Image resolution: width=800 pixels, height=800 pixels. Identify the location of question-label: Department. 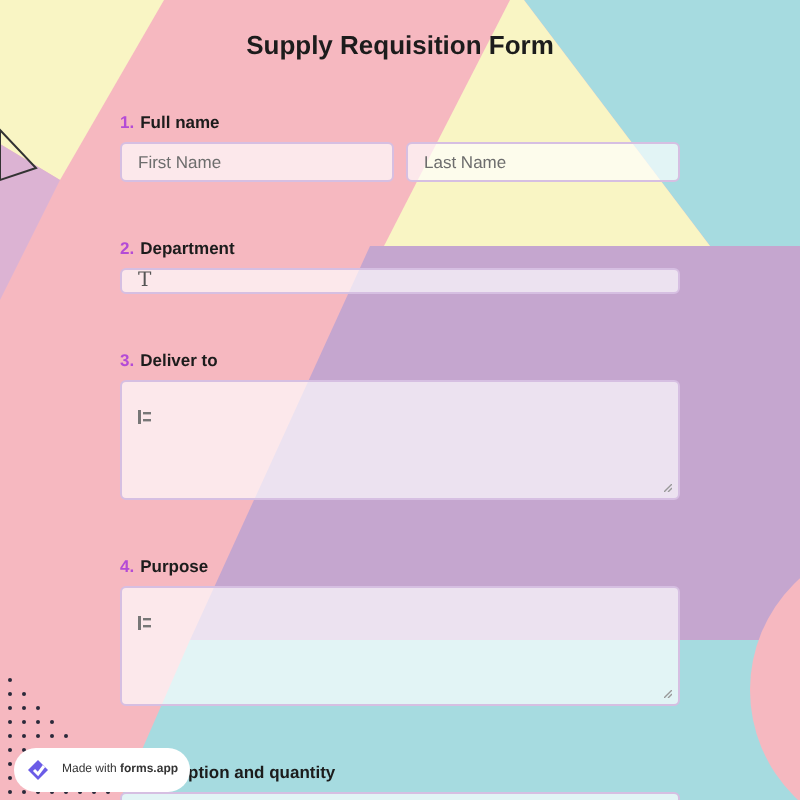
(187, 248).